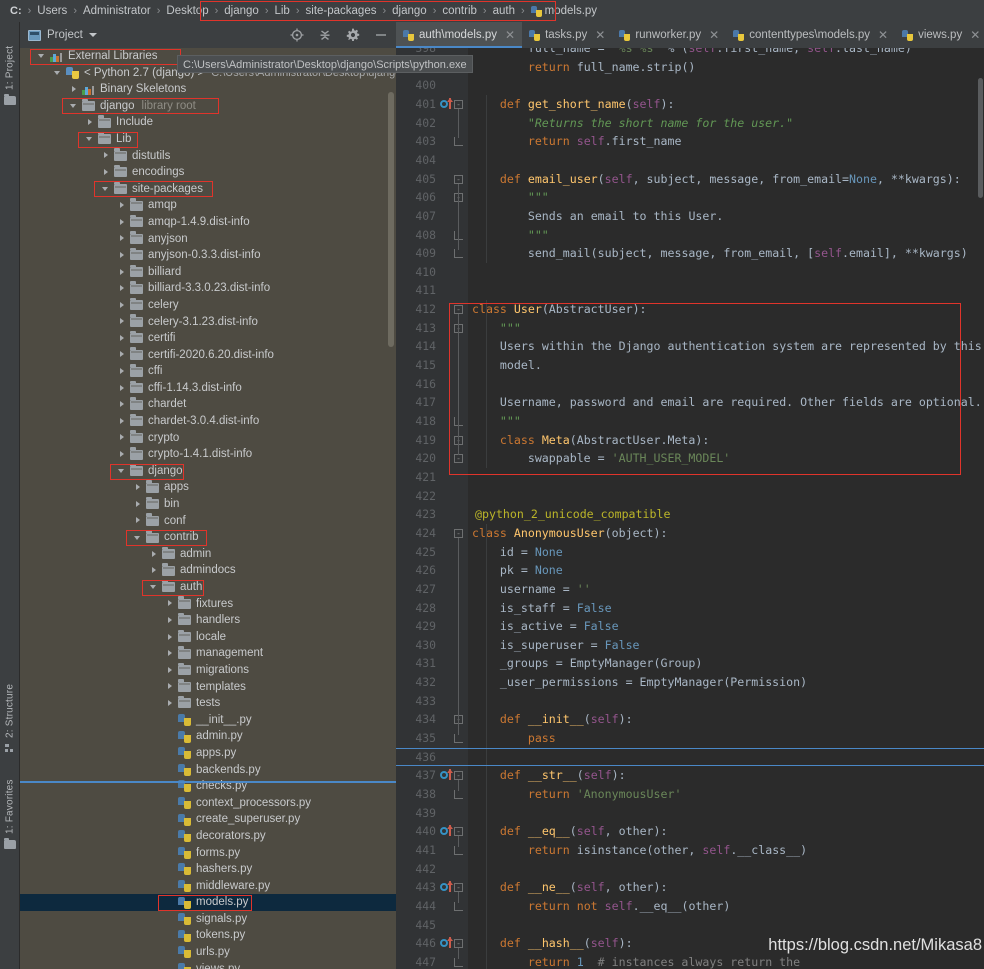 Image resolution: width=984 pixels, height=969 pixels. What do you see at coordinates (208, 189) in the screenshot?
I see `tree-folder-row: site-packages` at bounding box center [208, 189].